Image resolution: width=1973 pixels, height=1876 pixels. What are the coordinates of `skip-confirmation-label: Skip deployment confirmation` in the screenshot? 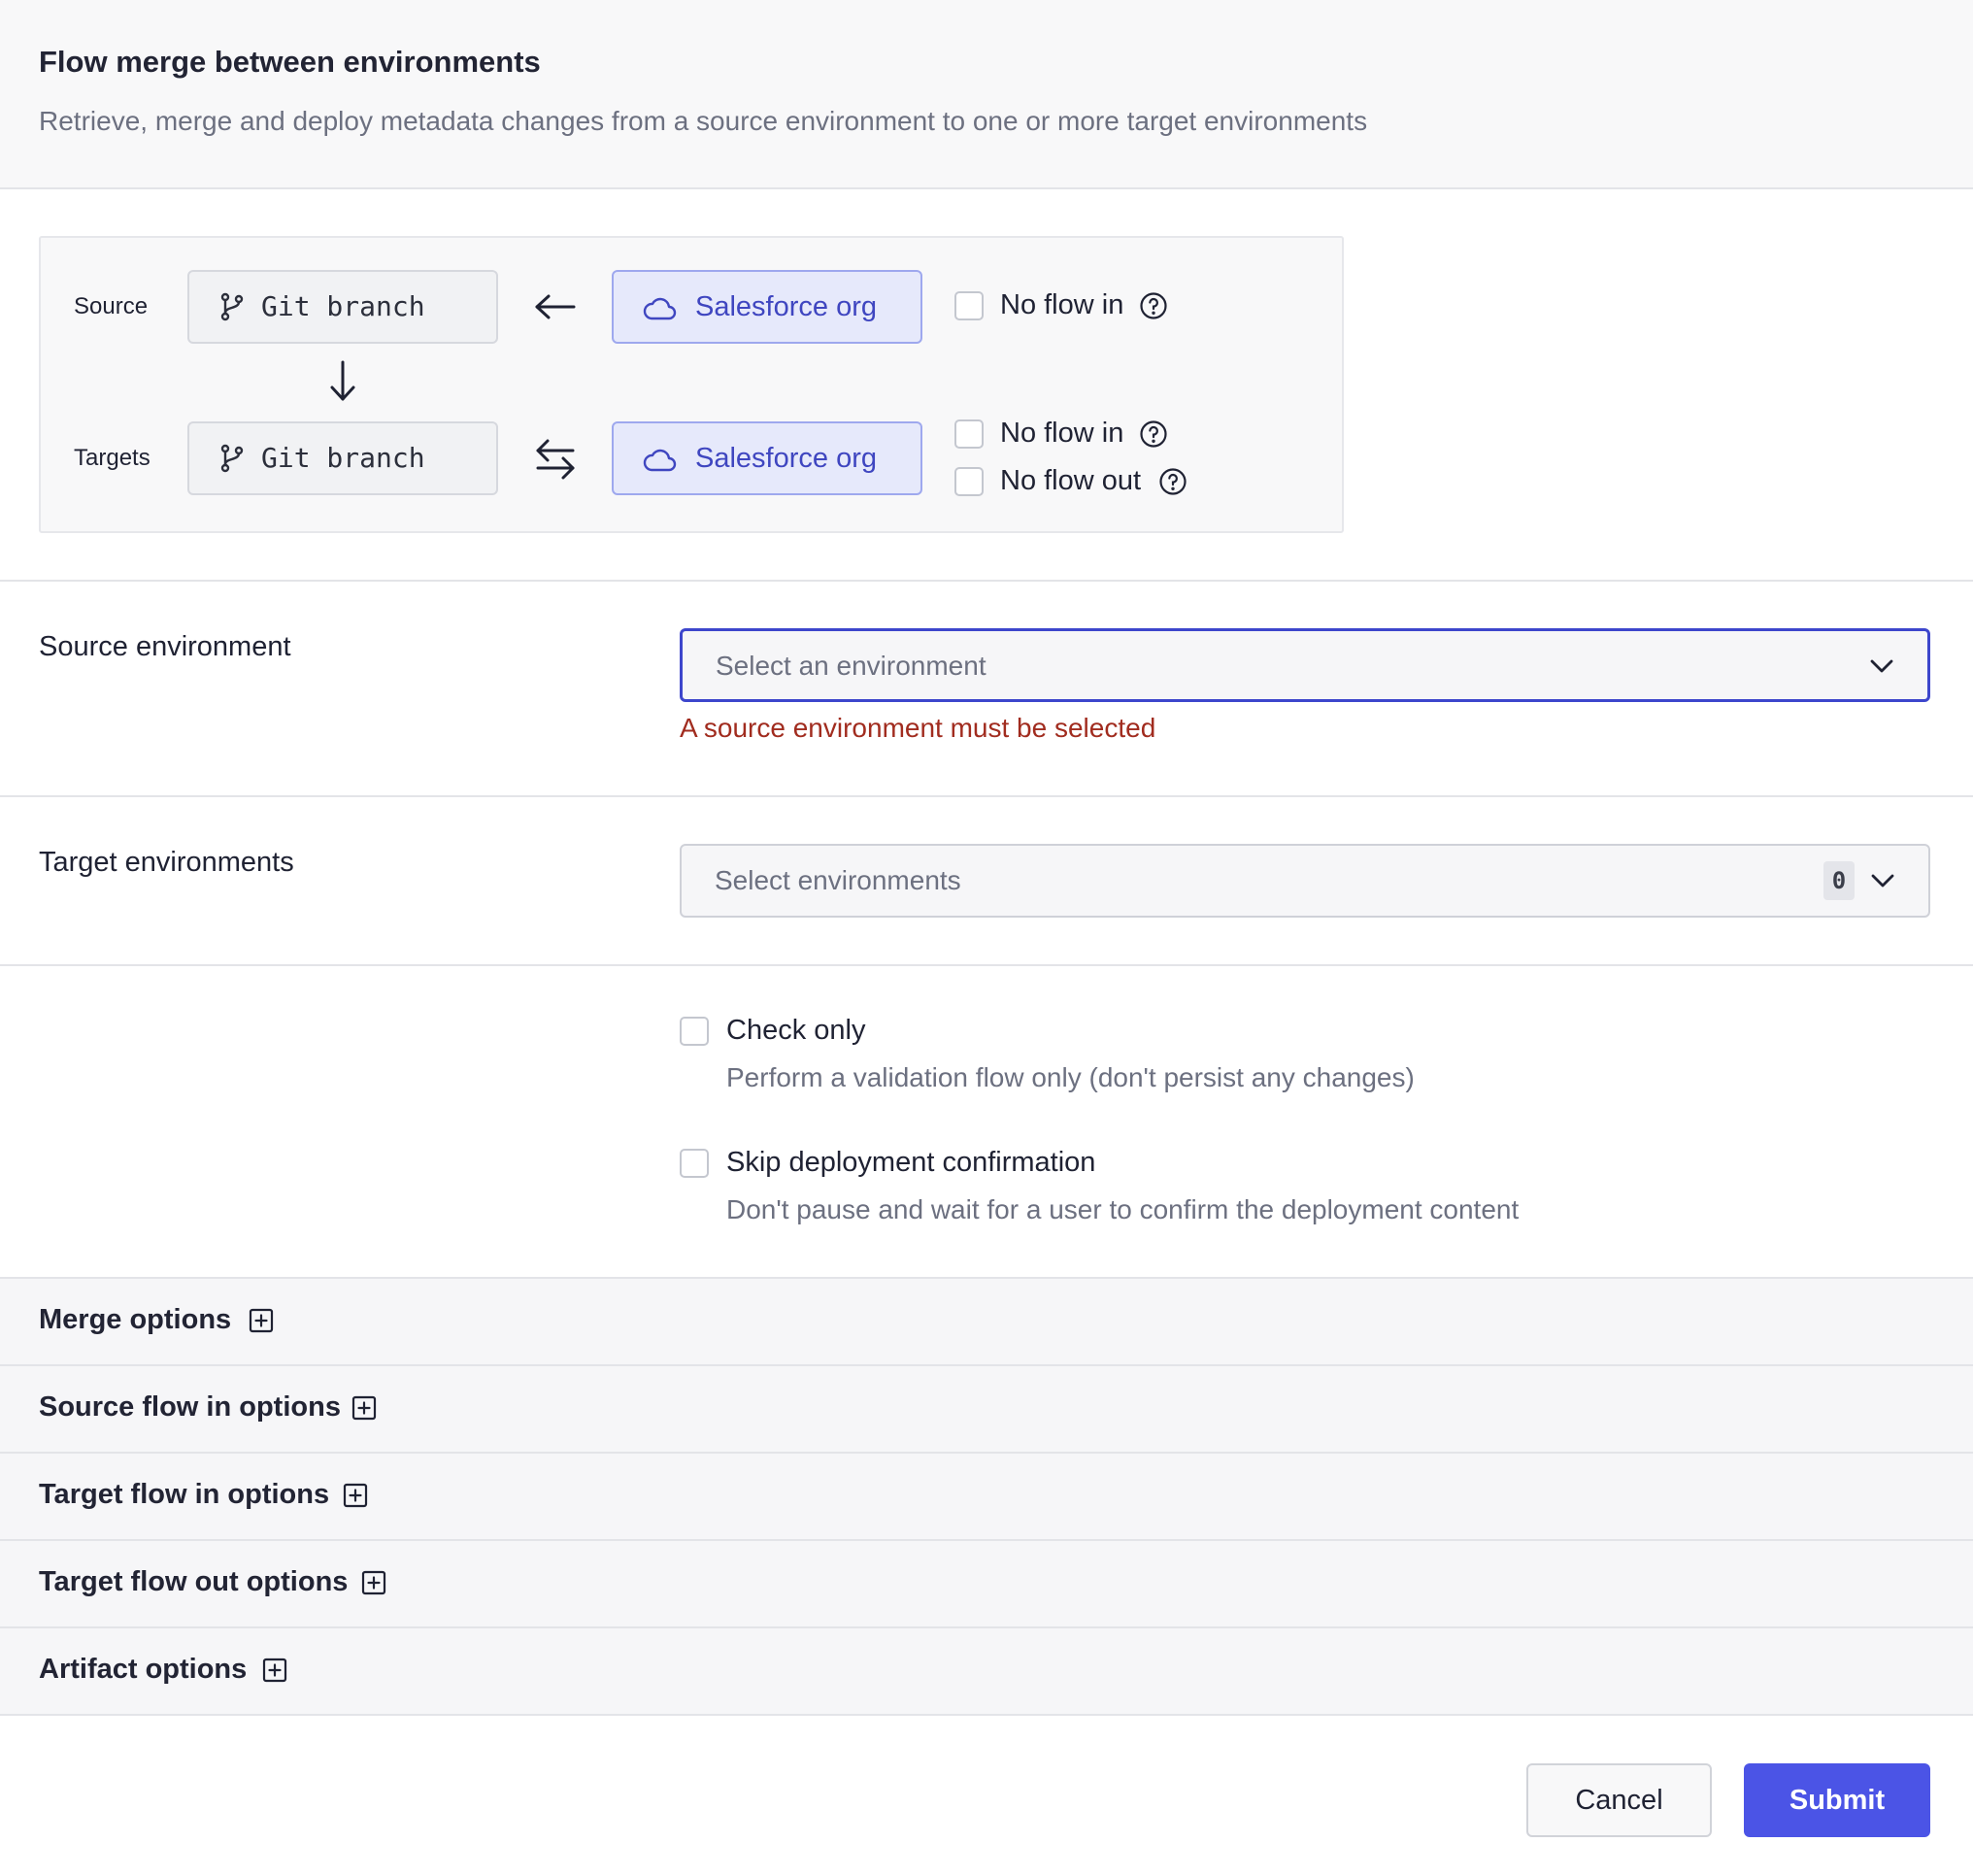 It's located at (911, 1162).